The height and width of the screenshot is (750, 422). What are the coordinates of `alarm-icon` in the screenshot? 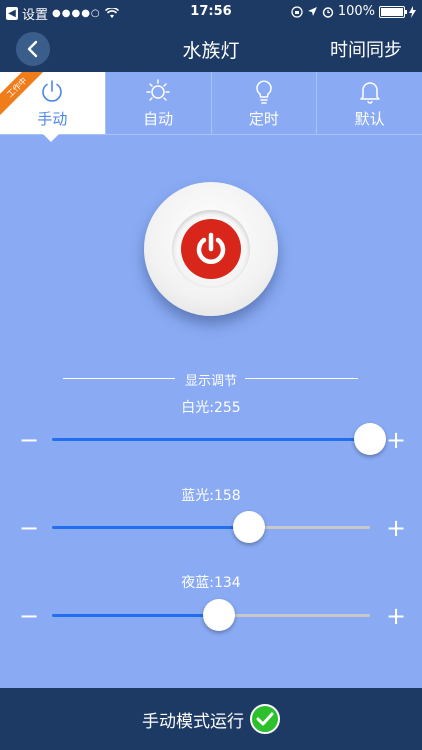 It's located at (328, 12).